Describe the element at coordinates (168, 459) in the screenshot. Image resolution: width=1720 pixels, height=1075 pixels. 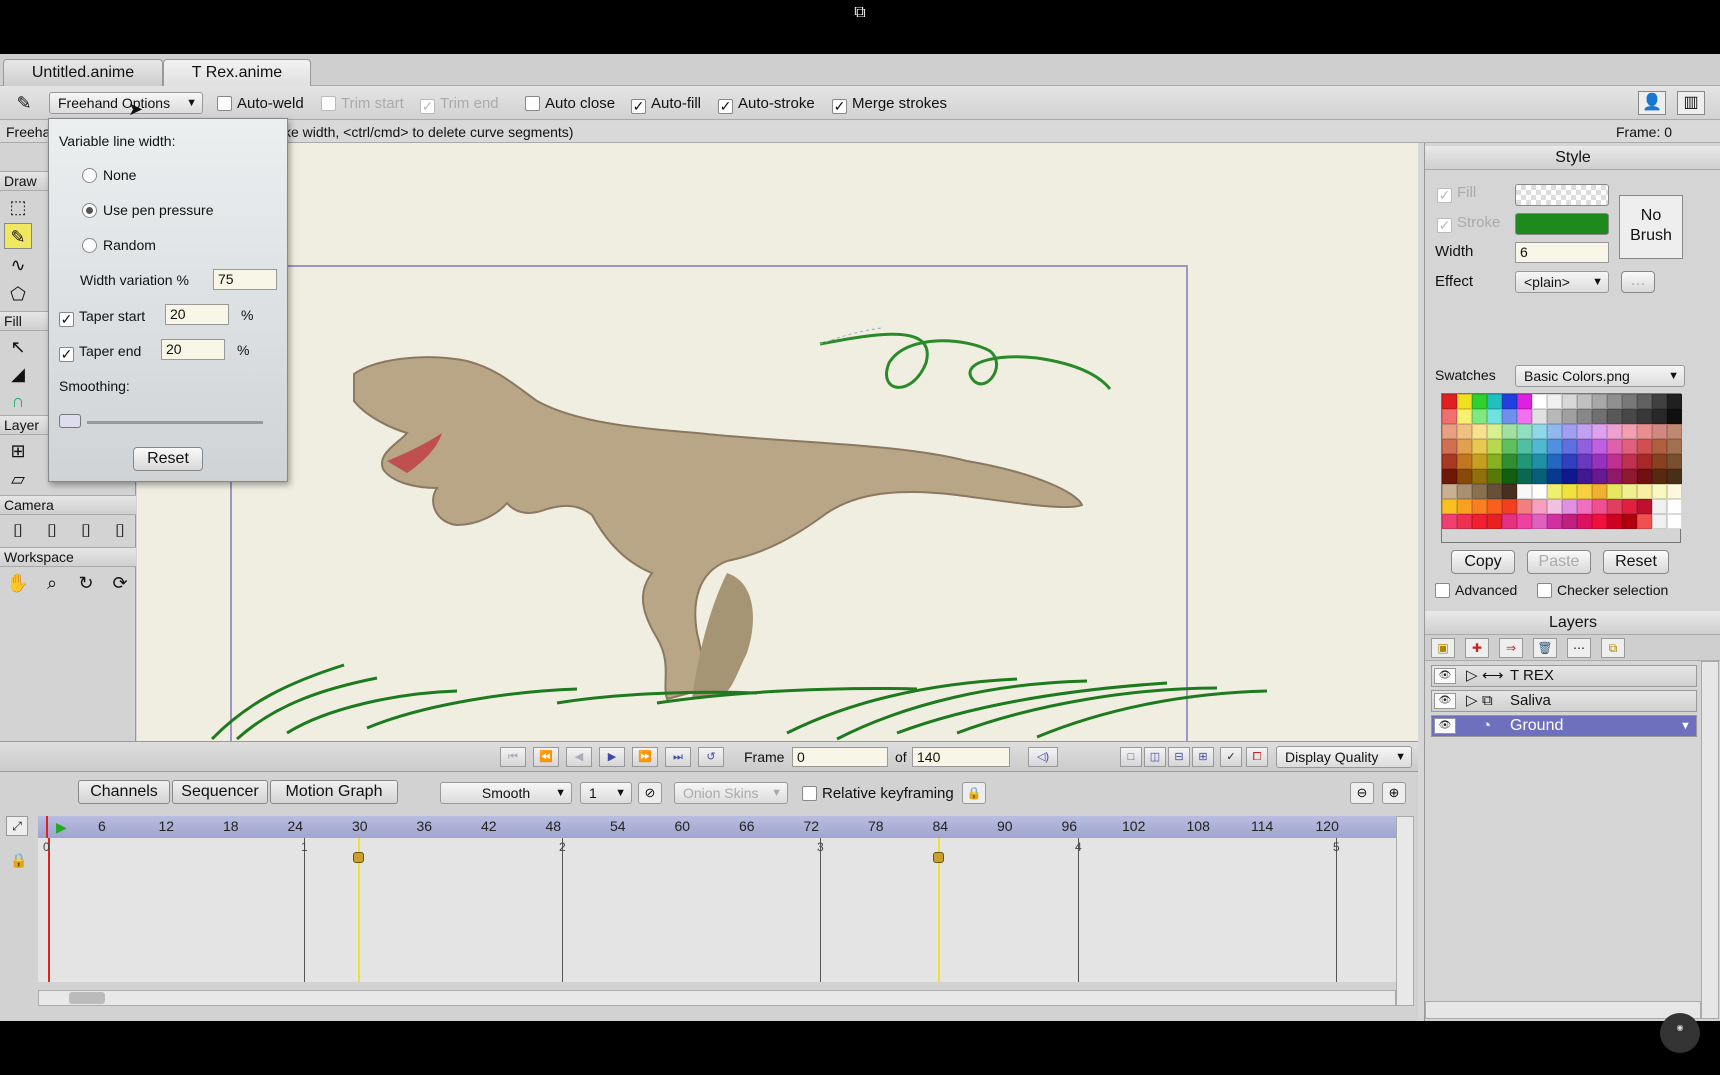
I see `popup-reset-button: Reset` at that location.